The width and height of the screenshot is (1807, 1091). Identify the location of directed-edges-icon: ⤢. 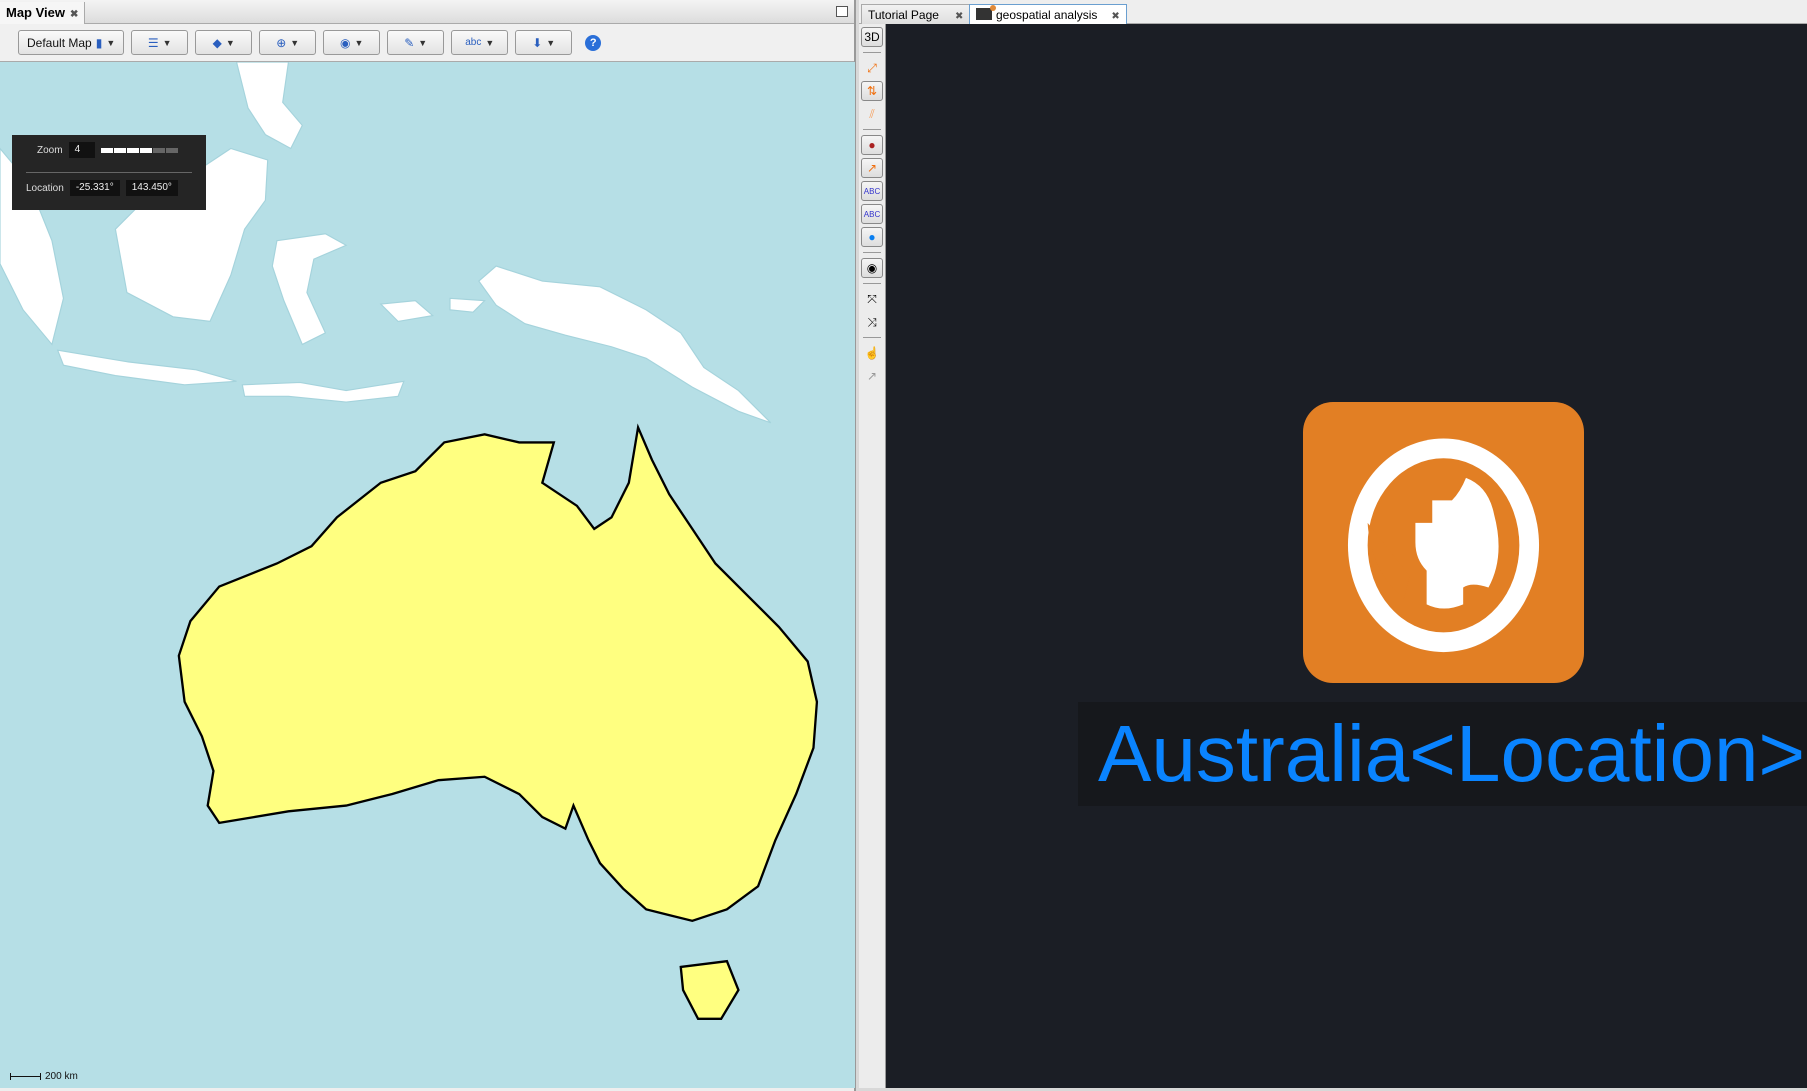
(872, 68).